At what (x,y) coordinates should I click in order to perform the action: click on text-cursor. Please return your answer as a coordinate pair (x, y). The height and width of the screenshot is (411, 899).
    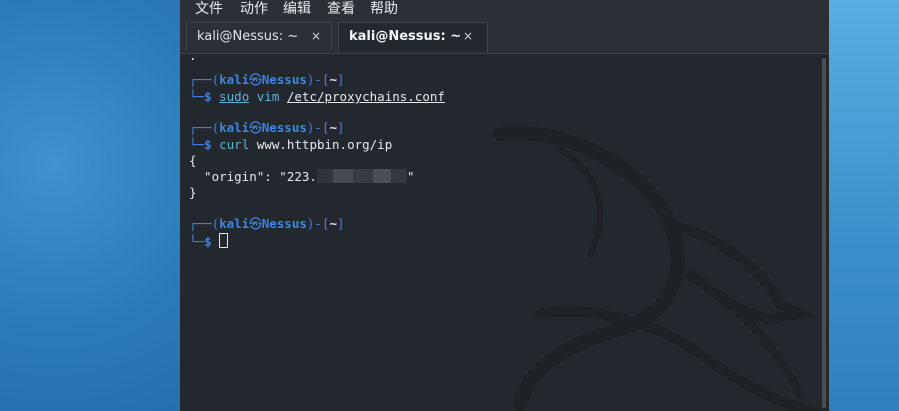
    Looking at the image, I should click on (224, 240).